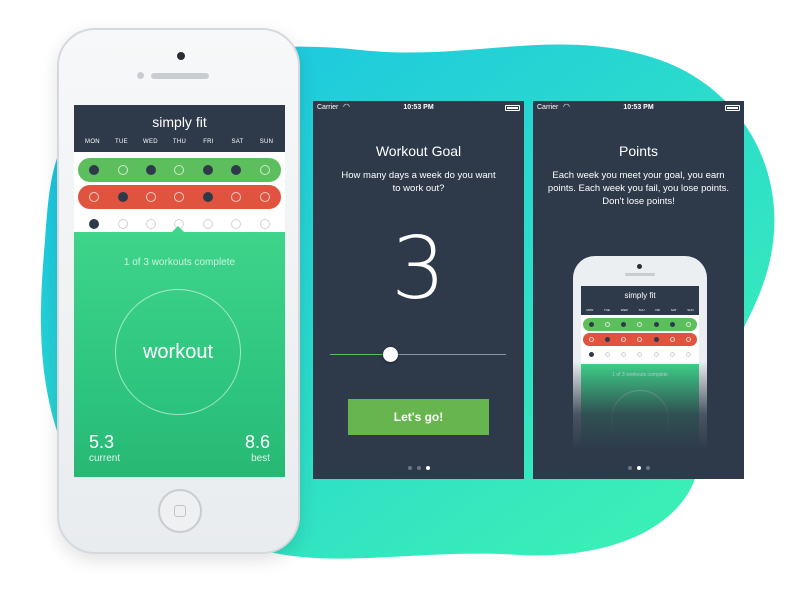 This screenshot has width=800, height=600. I want to click on mini-week-history, so click(640, 339).